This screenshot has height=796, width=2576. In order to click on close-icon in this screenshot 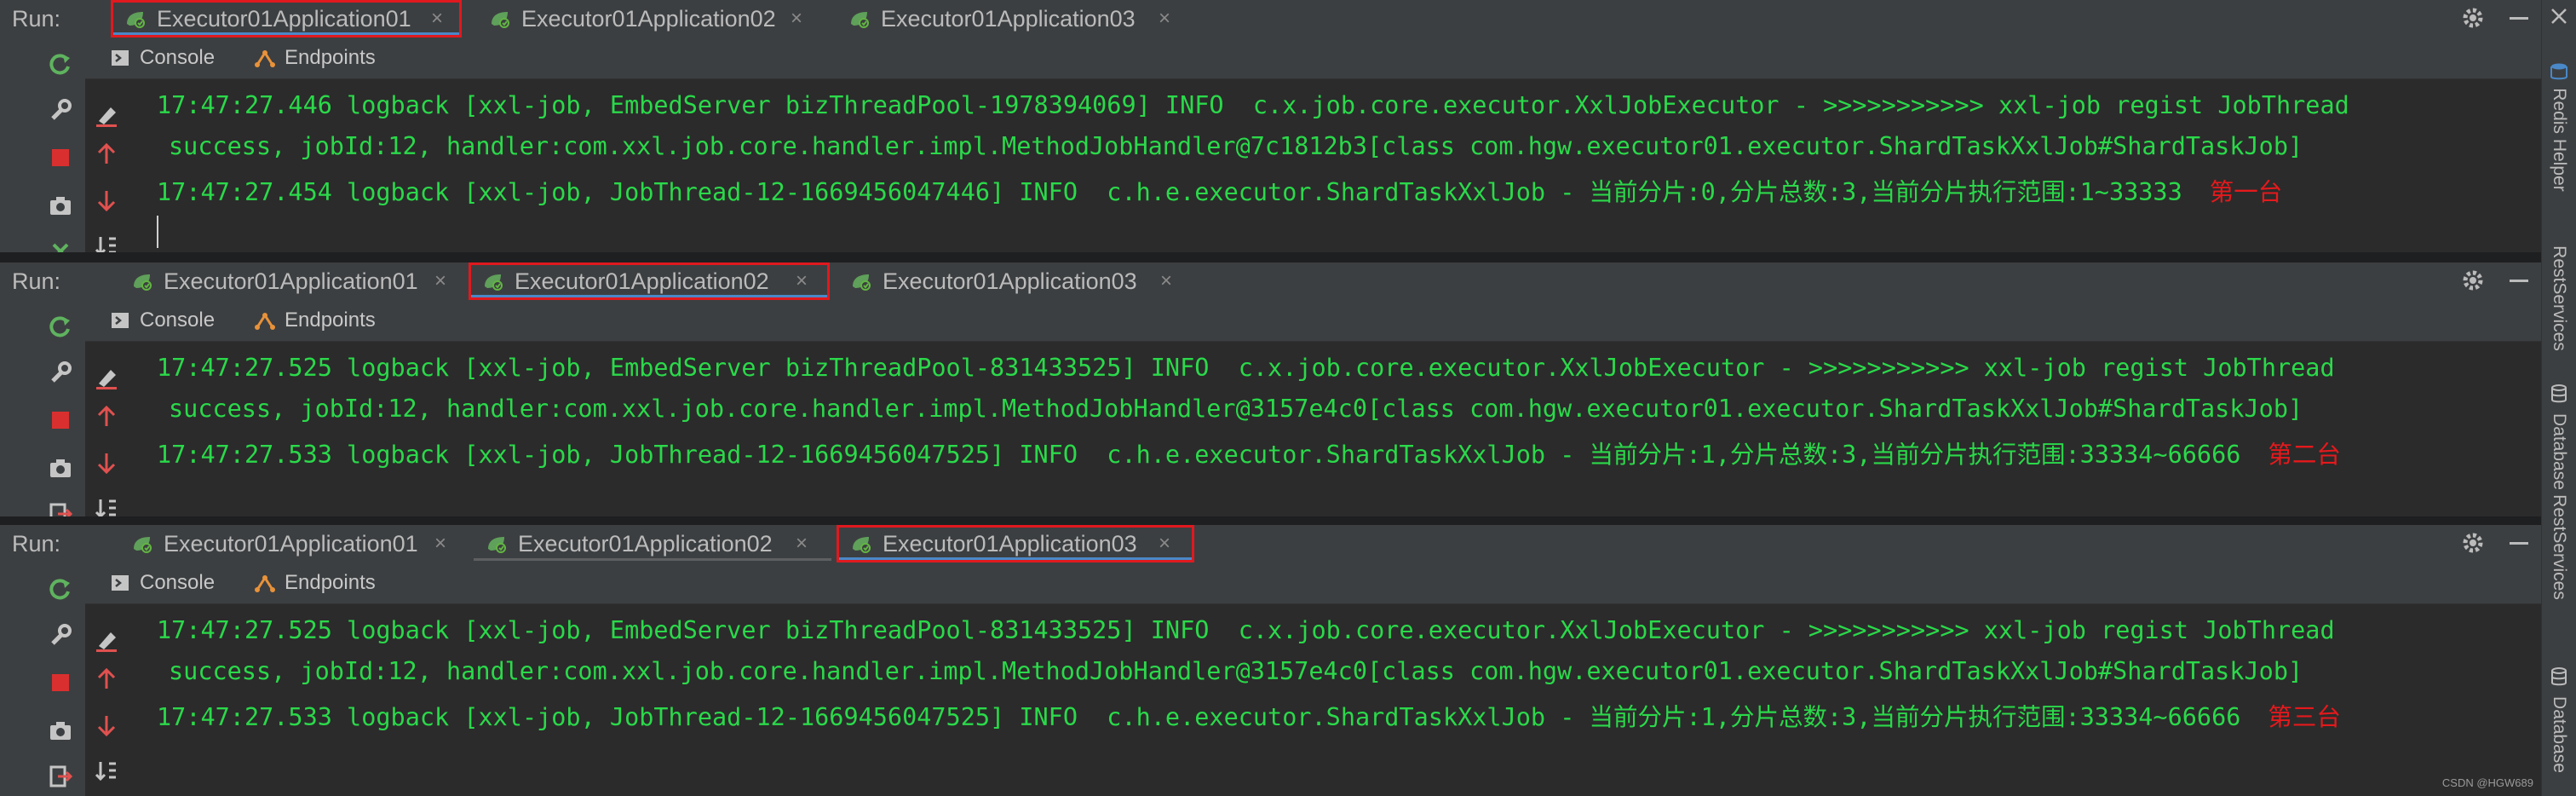, I will do `click(61, 246)`.